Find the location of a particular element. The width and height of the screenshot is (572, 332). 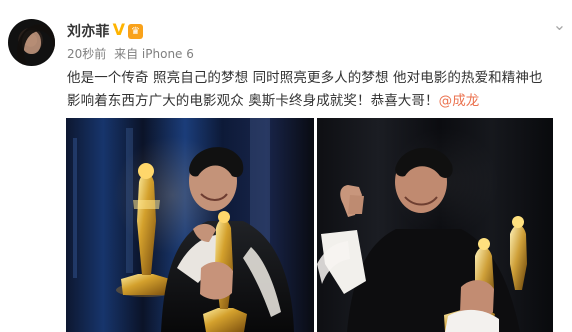

chevron-down-icon: ⌄ is located at coordinates (559, 25).